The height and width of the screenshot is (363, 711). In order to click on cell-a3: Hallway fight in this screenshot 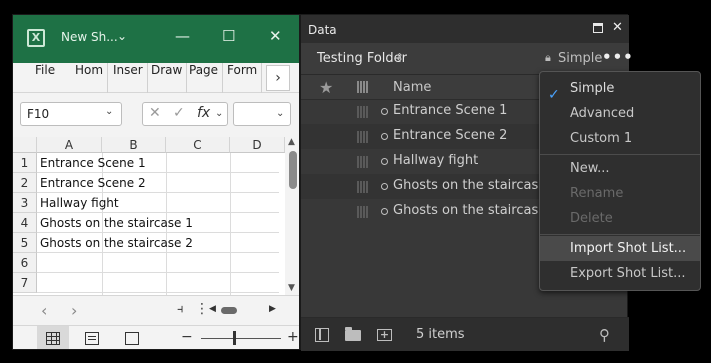, I will do `click(158, 203)`.